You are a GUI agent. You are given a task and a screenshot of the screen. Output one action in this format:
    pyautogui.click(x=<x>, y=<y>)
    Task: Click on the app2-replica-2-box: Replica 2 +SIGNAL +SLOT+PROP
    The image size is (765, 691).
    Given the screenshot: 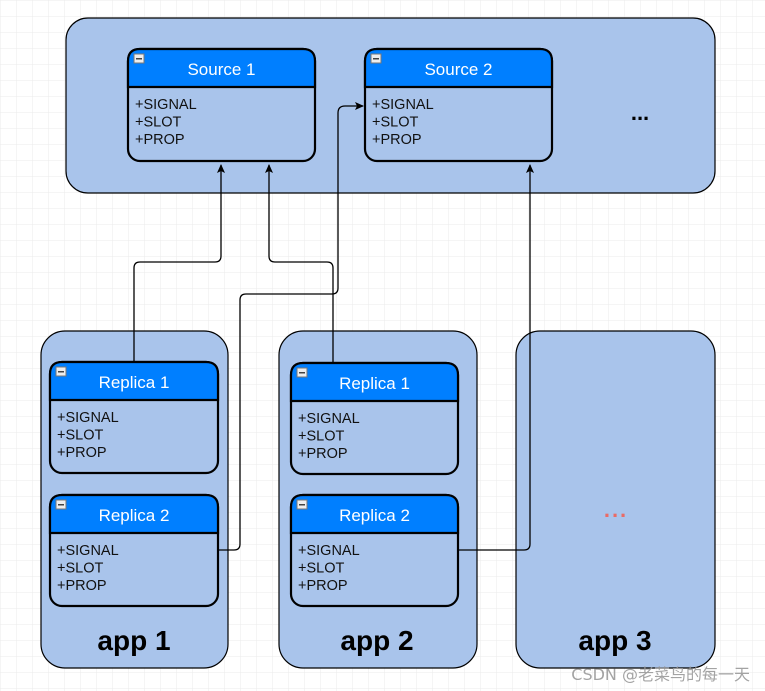 What is the action you would take?
    pyautogui.click(x=374, y=550)
    